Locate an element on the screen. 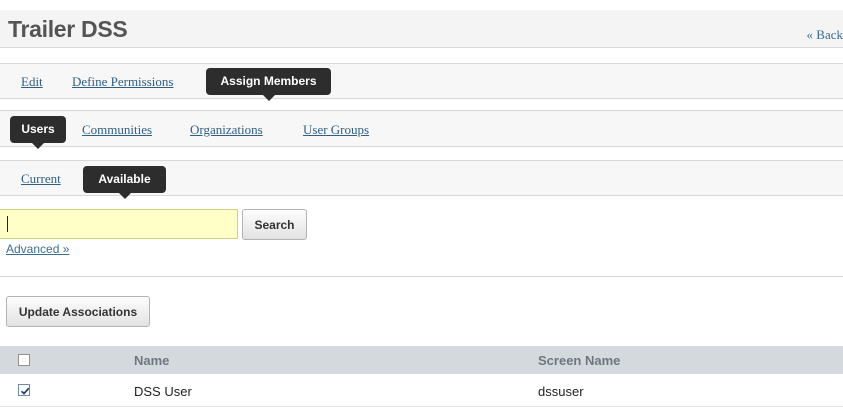  checkmark-icon is located at coordinates (25, 391).